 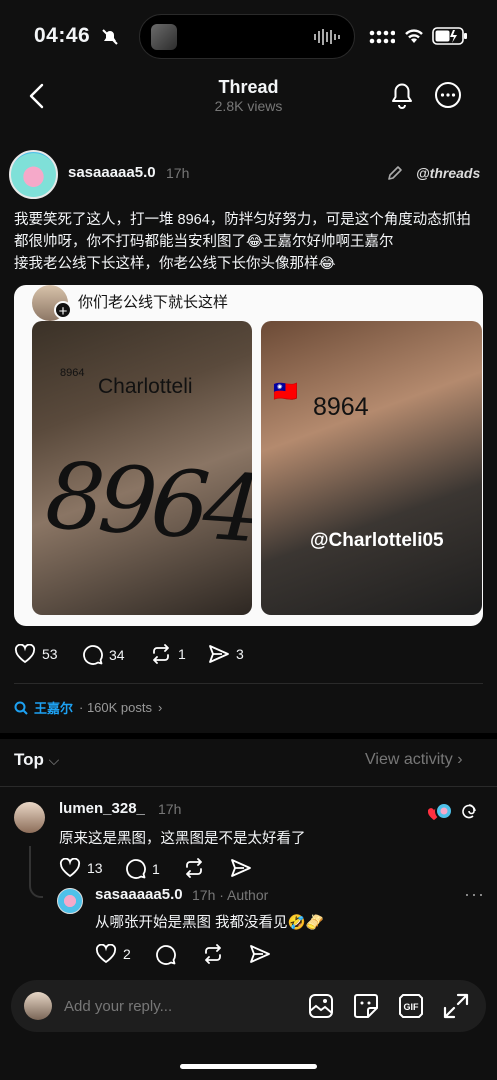 What do you see at coordinates (170, 809) in the screenshot?
I see `comment-time: 17h` at bounding box center [170, 809].